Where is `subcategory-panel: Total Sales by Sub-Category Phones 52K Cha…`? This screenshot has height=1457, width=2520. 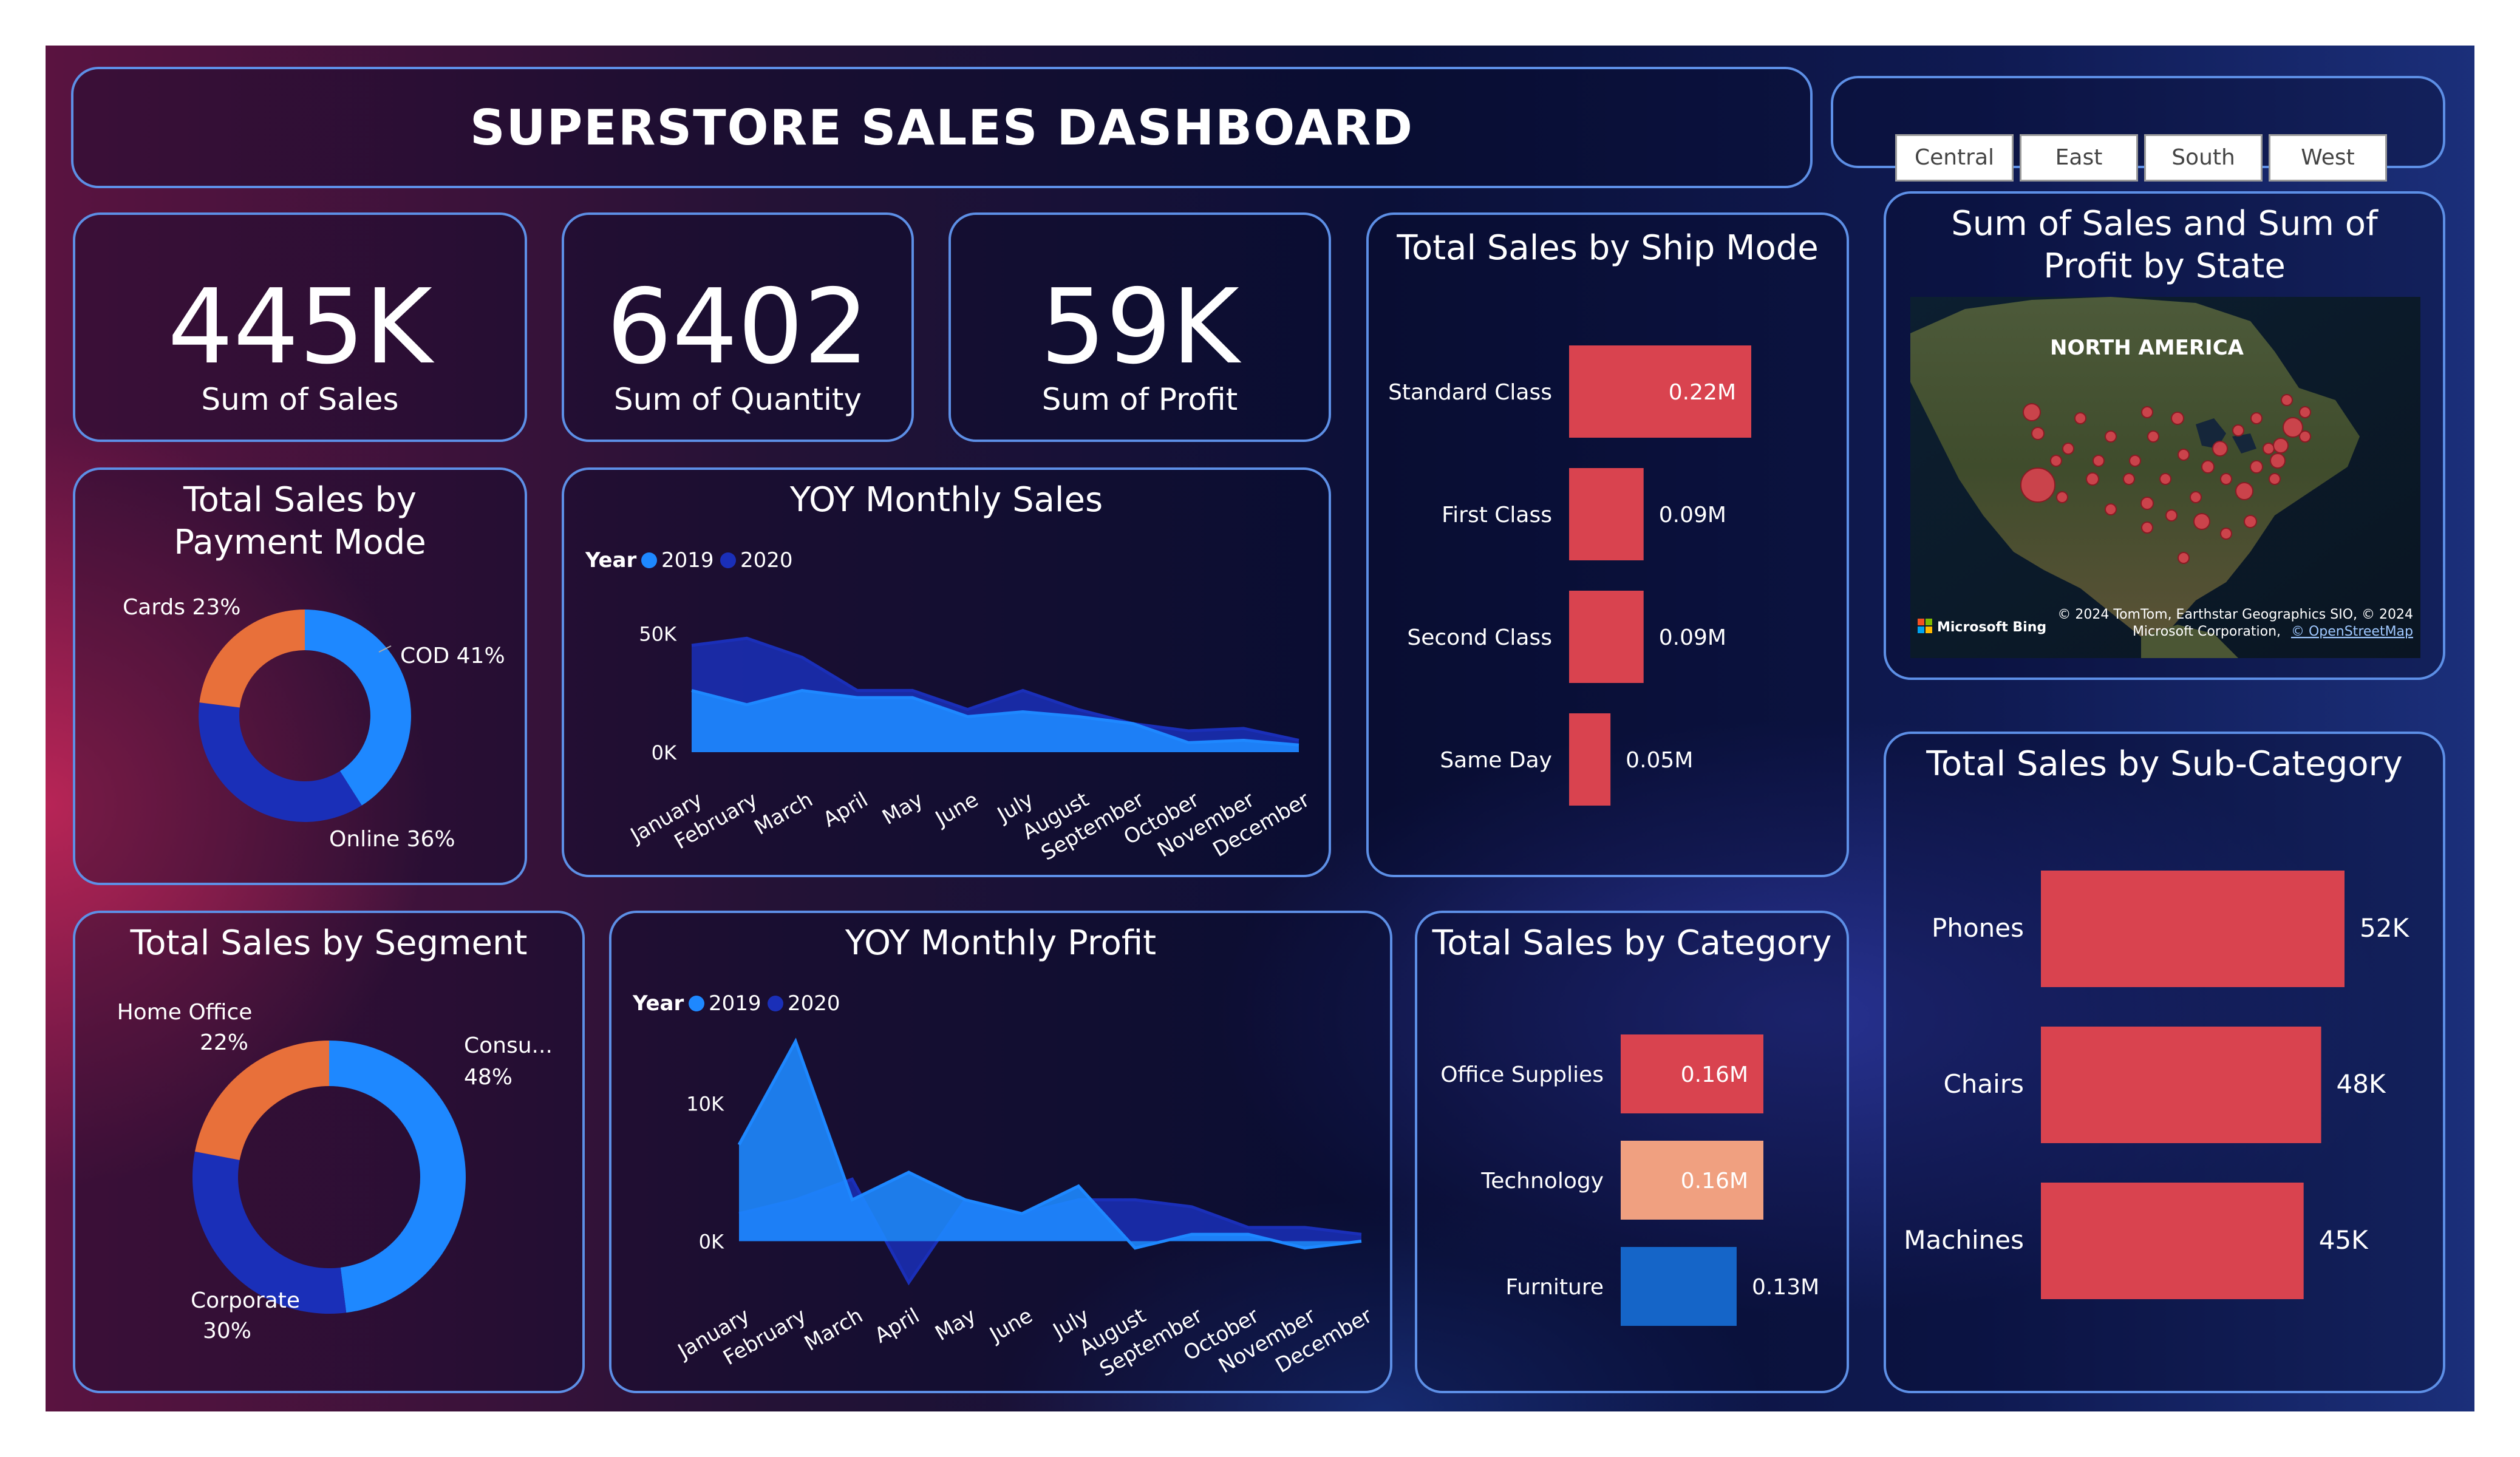 subcategory-panel: Total Sales by Sub-Category Phones 52K Cha… is located at coordinates (2164, 1062).